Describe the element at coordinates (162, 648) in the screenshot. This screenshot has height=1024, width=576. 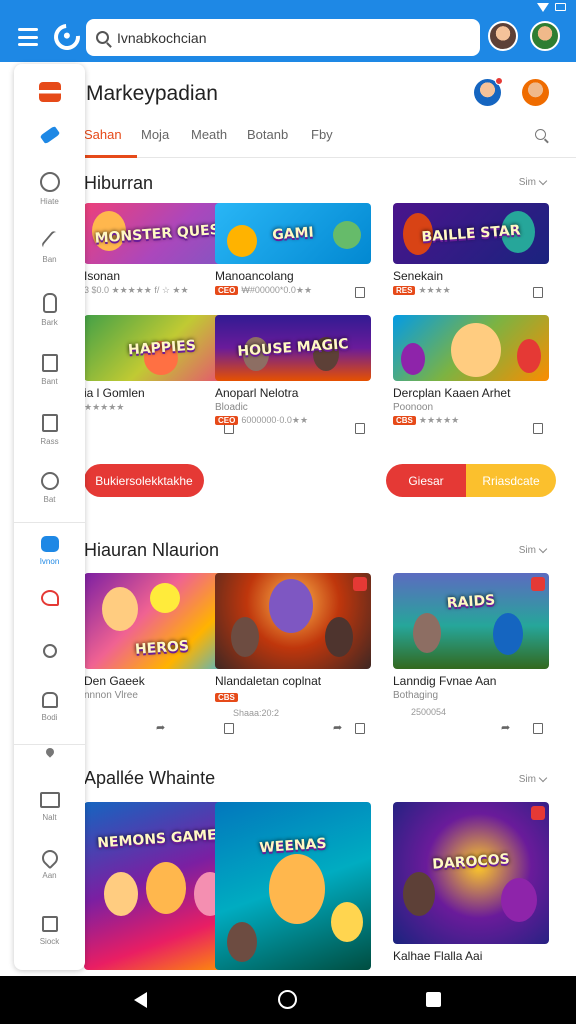
I see `thumbnail-title: HEROS` at that location.